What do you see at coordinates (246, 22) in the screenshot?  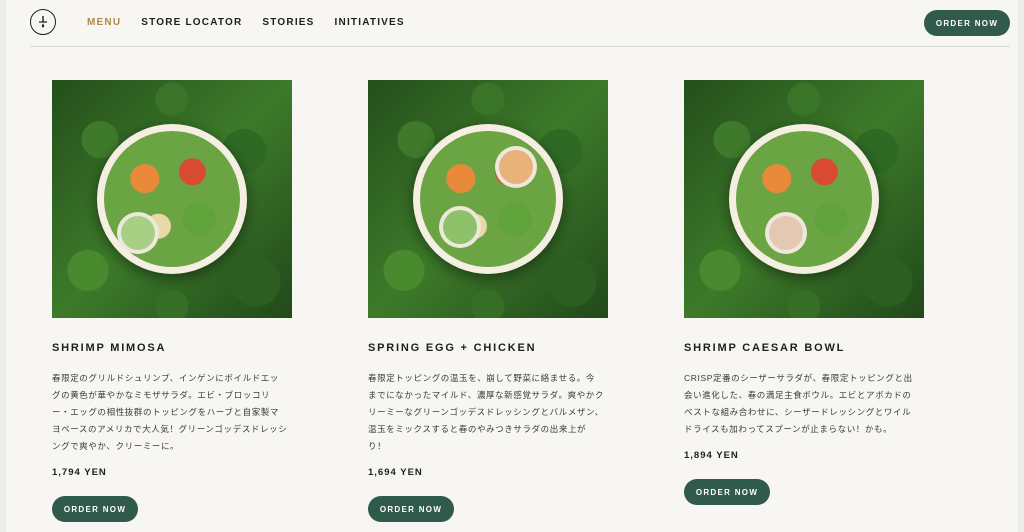 I see `main-nav: MENU STORE LOCATOR STORIES INITIATIVES` at bounding box center [246, 22].